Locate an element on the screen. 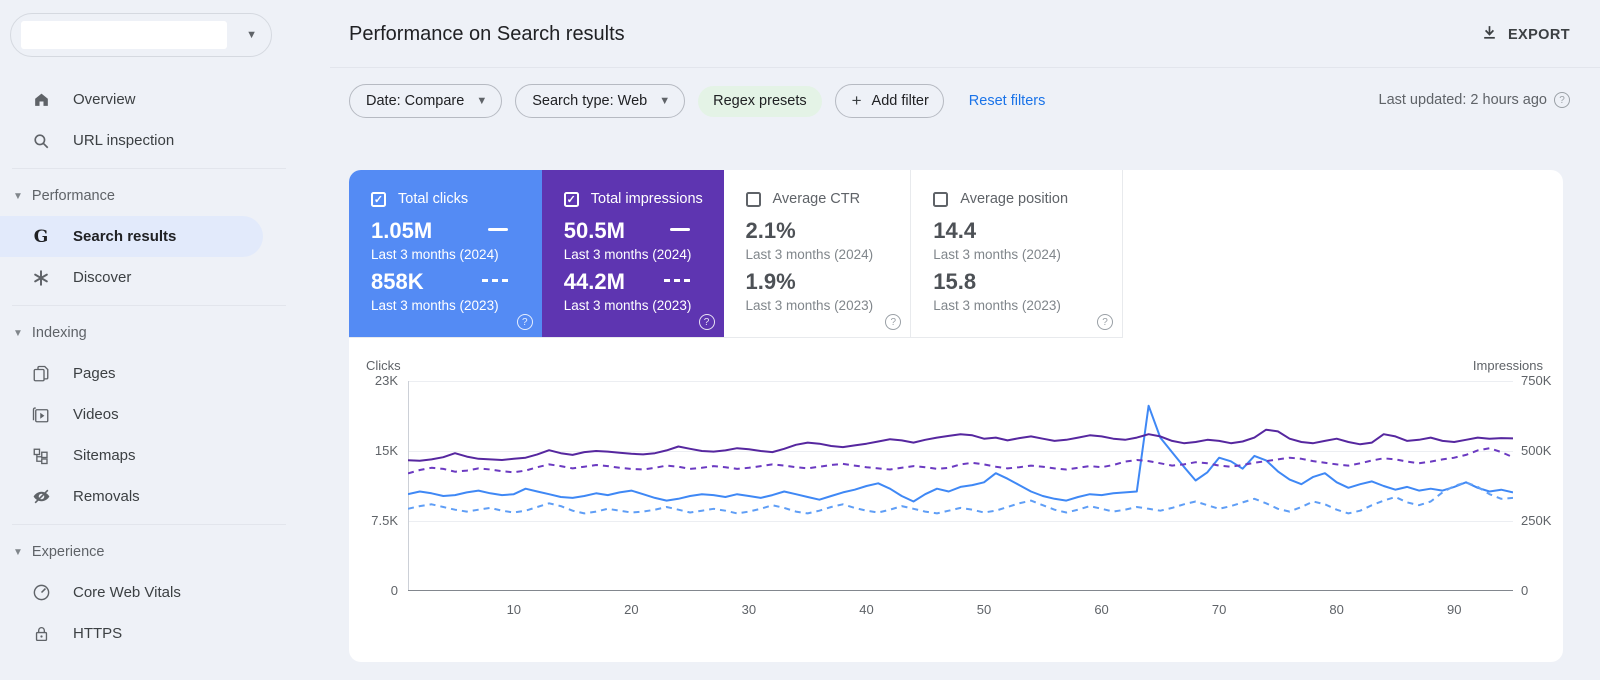 The width and height of the screenshot is (1600, 680). y-axis-tick-right: 0 is located at coordinates (1525, 590).